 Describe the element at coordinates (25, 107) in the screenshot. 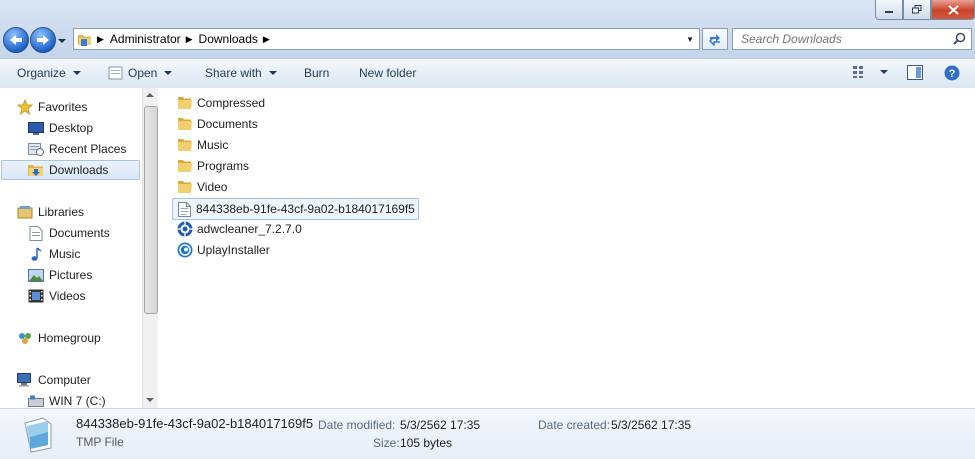

I see `star-icon` at that location.